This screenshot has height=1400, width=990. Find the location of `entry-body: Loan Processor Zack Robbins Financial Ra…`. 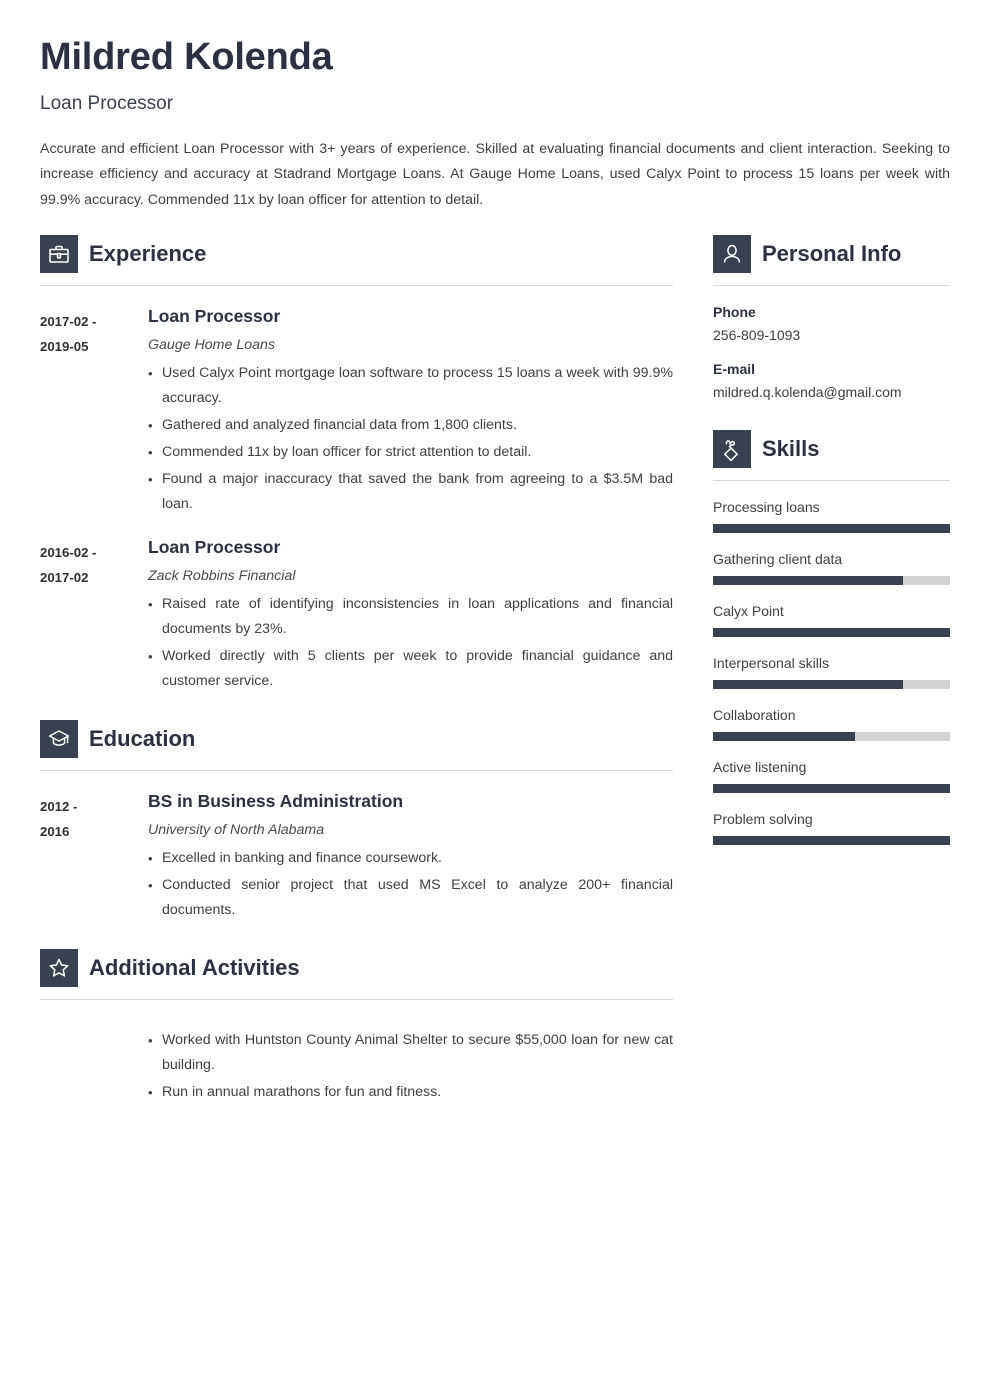

entry-body: Loan Processor Zack Robbins Financial Ra… is located at coordinates (410, 615).